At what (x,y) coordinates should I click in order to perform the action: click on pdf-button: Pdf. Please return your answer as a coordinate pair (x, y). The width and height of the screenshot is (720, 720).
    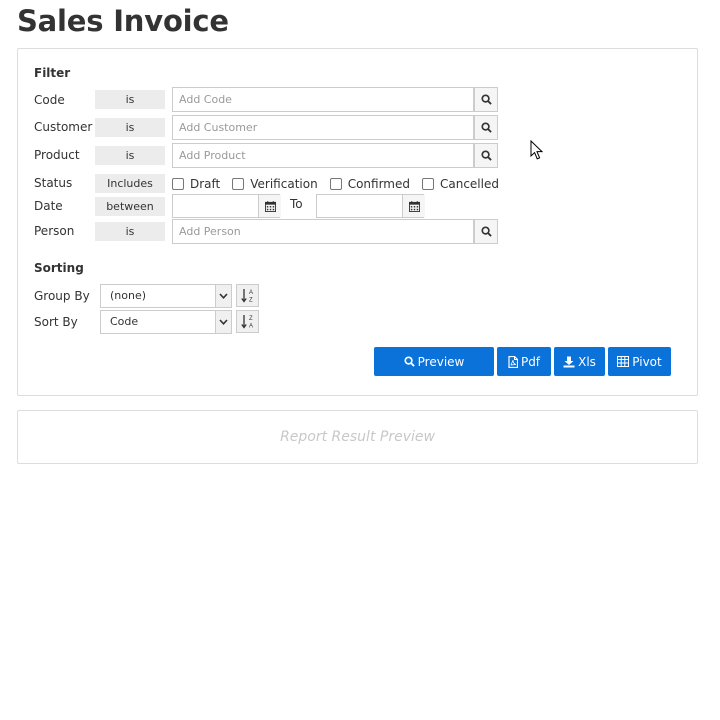
    Looking at the image, I should click on (524, 361).